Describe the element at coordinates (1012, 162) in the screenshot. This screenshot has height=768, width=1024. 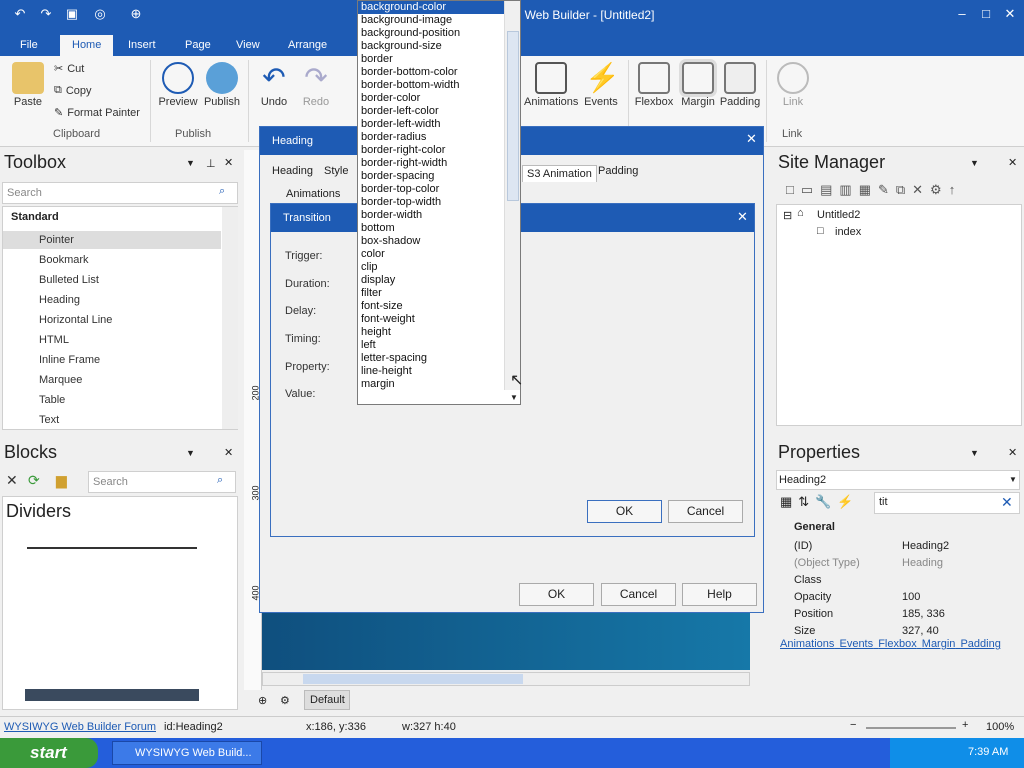
I see `site-manager-close-icon: ✕` at that location.